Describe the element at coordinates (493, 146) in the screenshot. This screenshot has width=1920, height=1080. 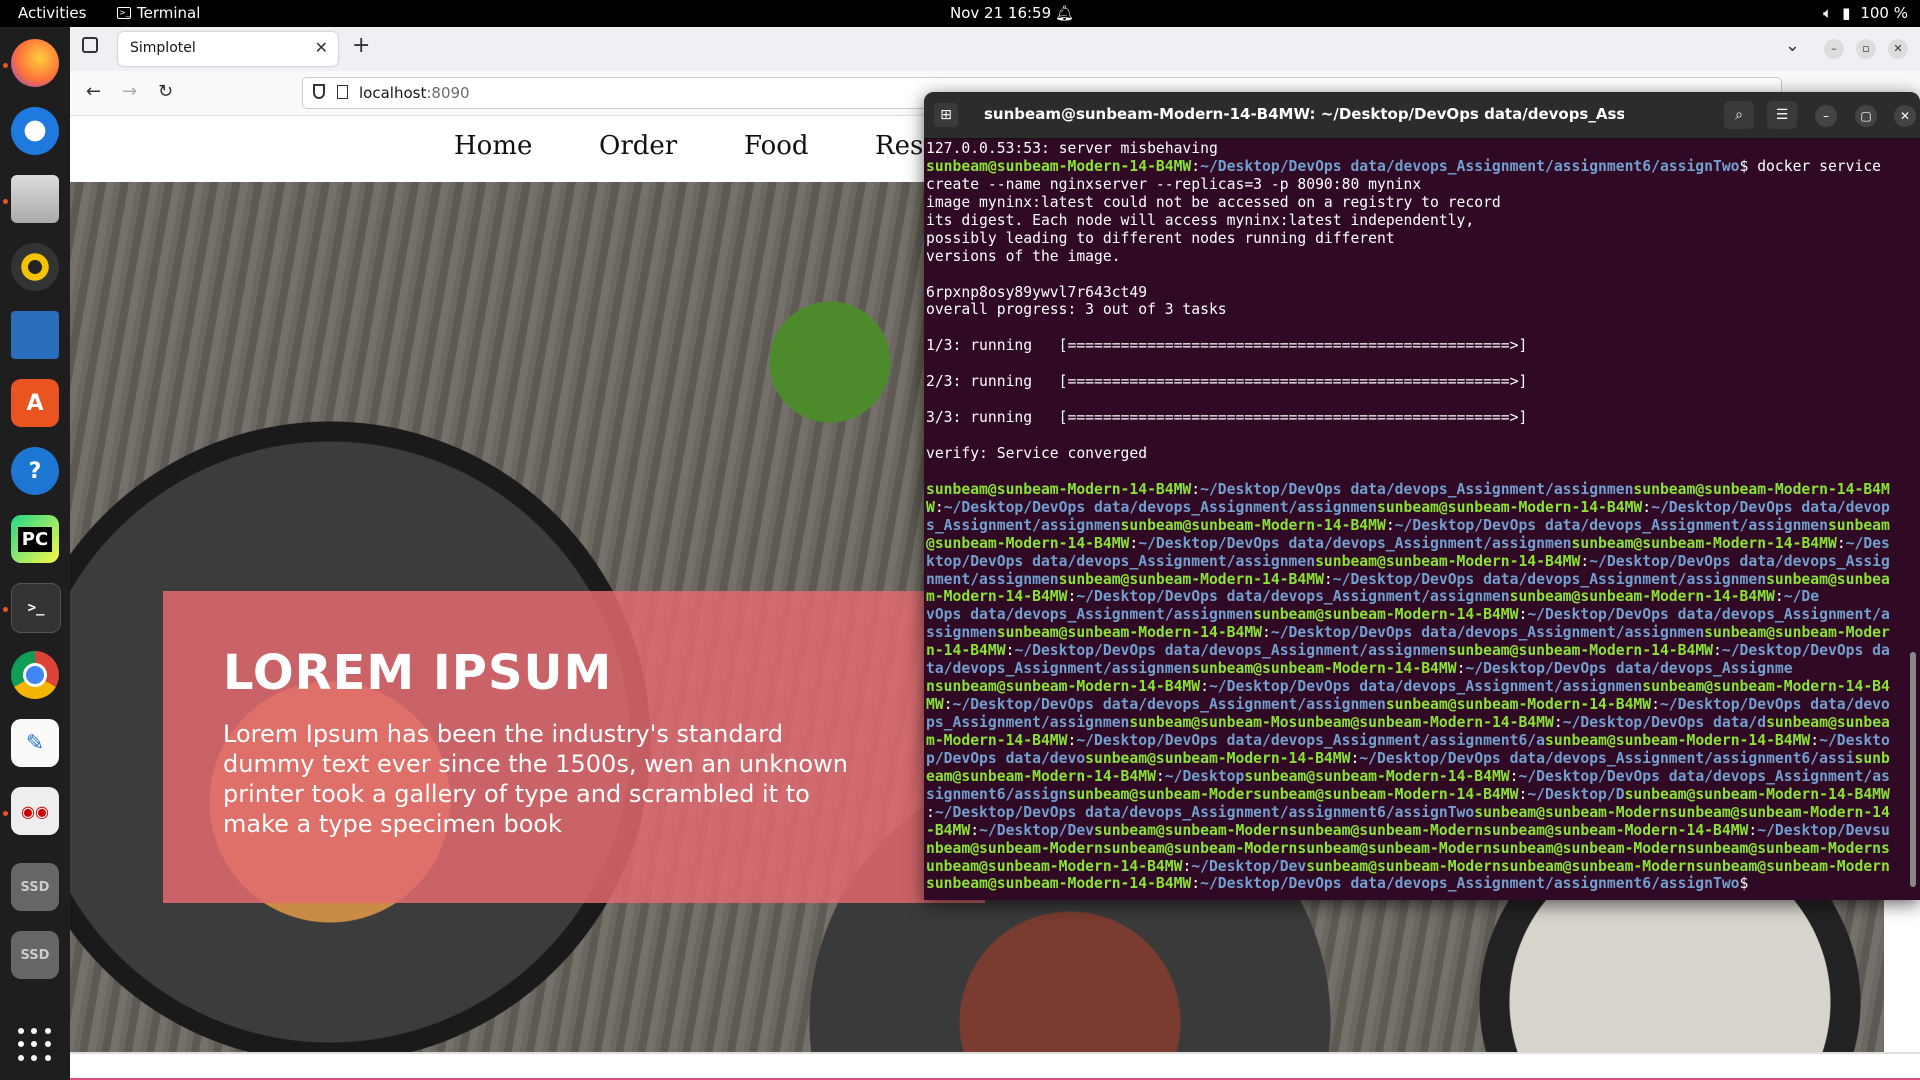
I see `nav-link-home: Home` at that location.